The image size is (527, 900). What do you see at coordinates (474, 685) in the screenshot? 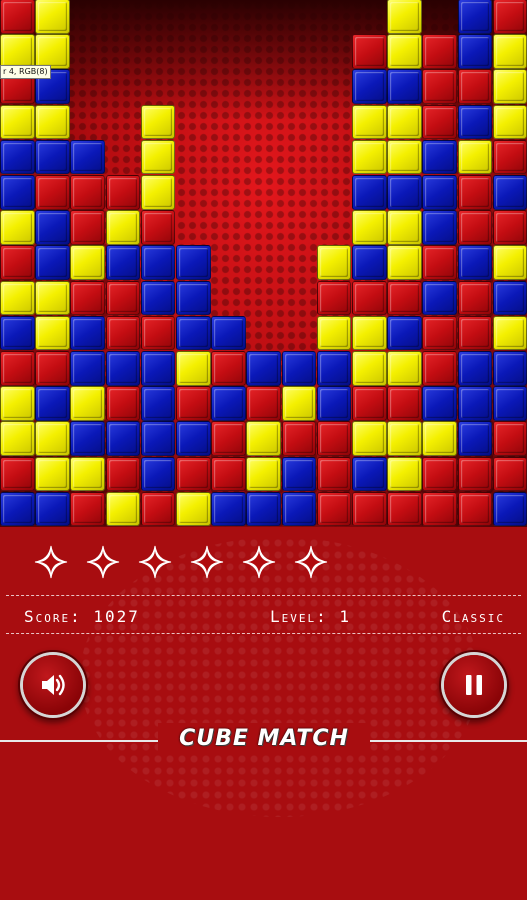
I see `pause-button` at bounding box center [474, 685].